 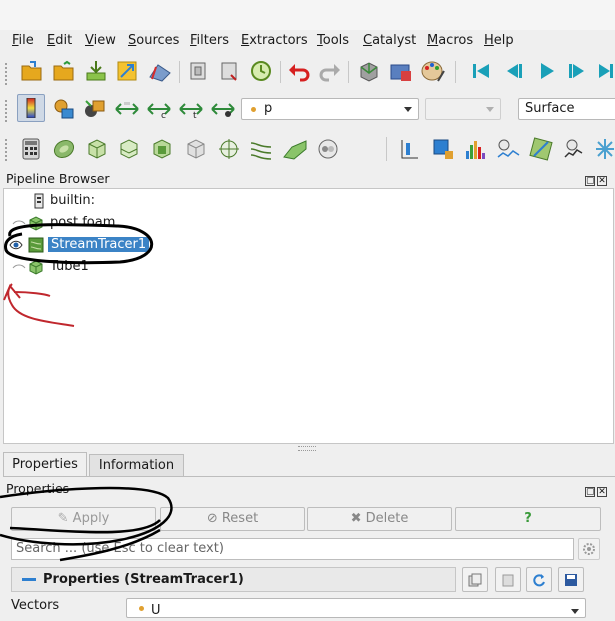 What do you see at coordinates (99, 244) in the screenshot?
I see `pipeline-item-label-selected: StreamTracer1` at bounding box center [99, 244].